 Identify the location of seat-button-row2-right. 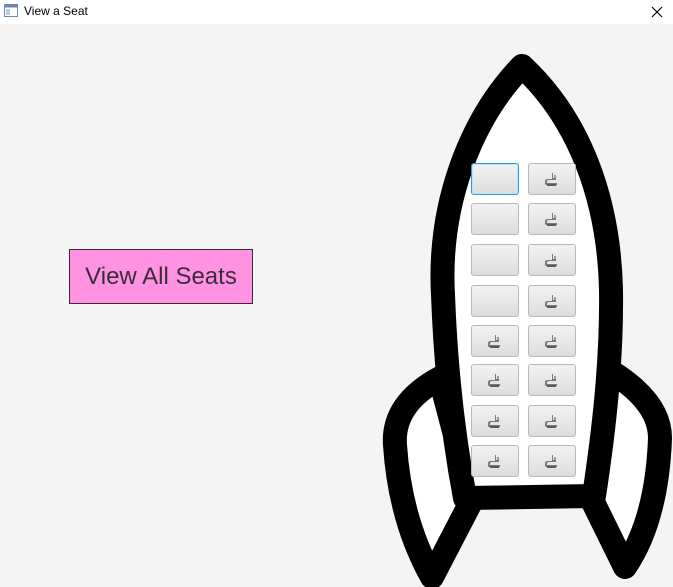
(552, 219).